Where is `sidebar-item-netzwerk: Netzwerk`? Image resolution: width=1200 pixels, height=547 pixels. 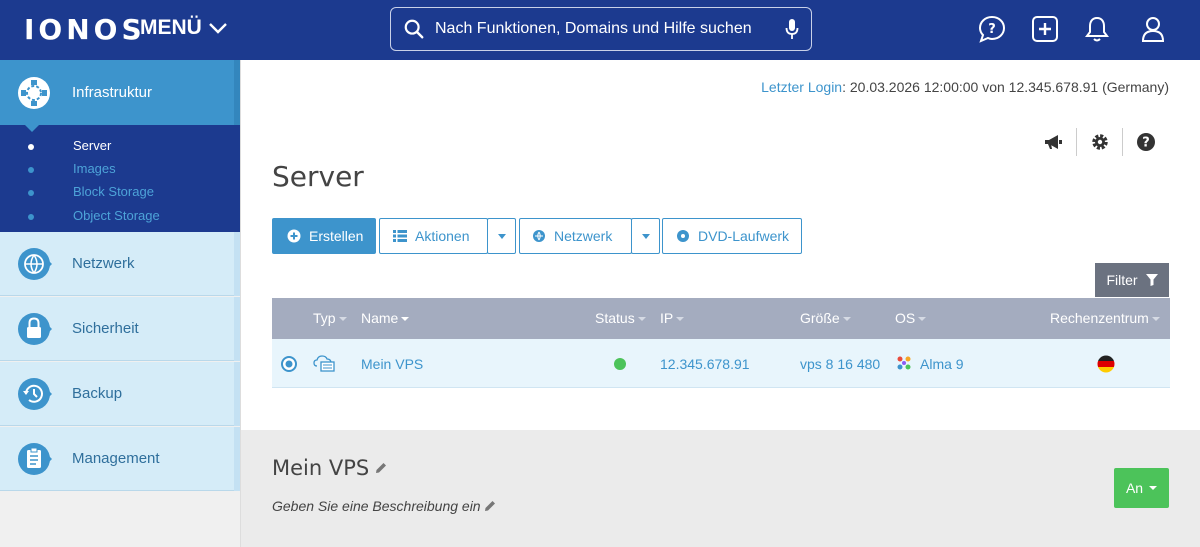
sidebar-item-netzwerk: Netzwerk is located at coordinates (120, 264).